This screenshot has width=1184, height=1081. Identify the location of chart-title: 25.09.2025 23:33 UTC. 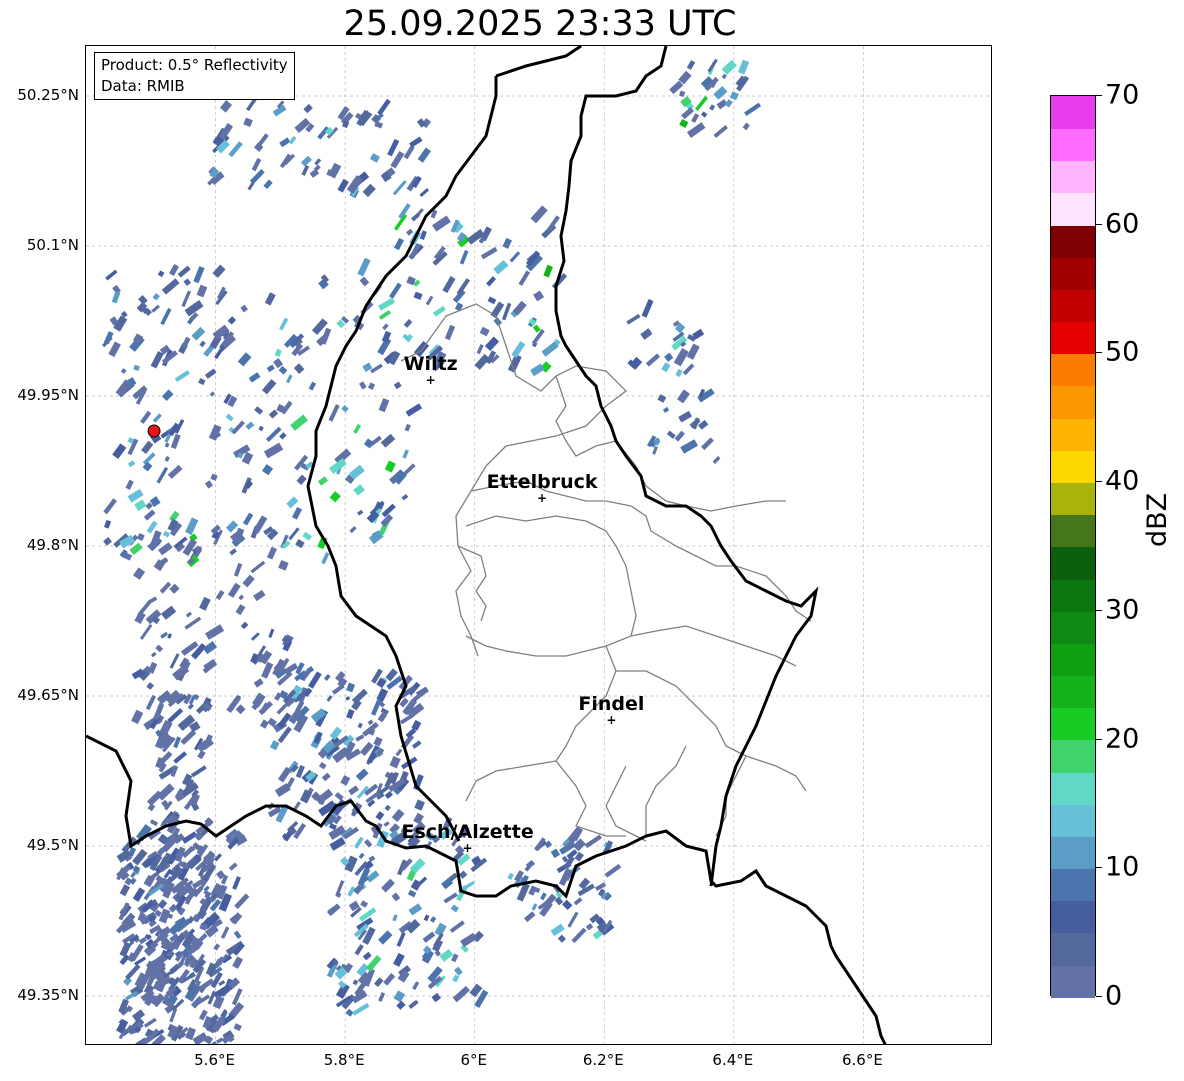
(540, 24).